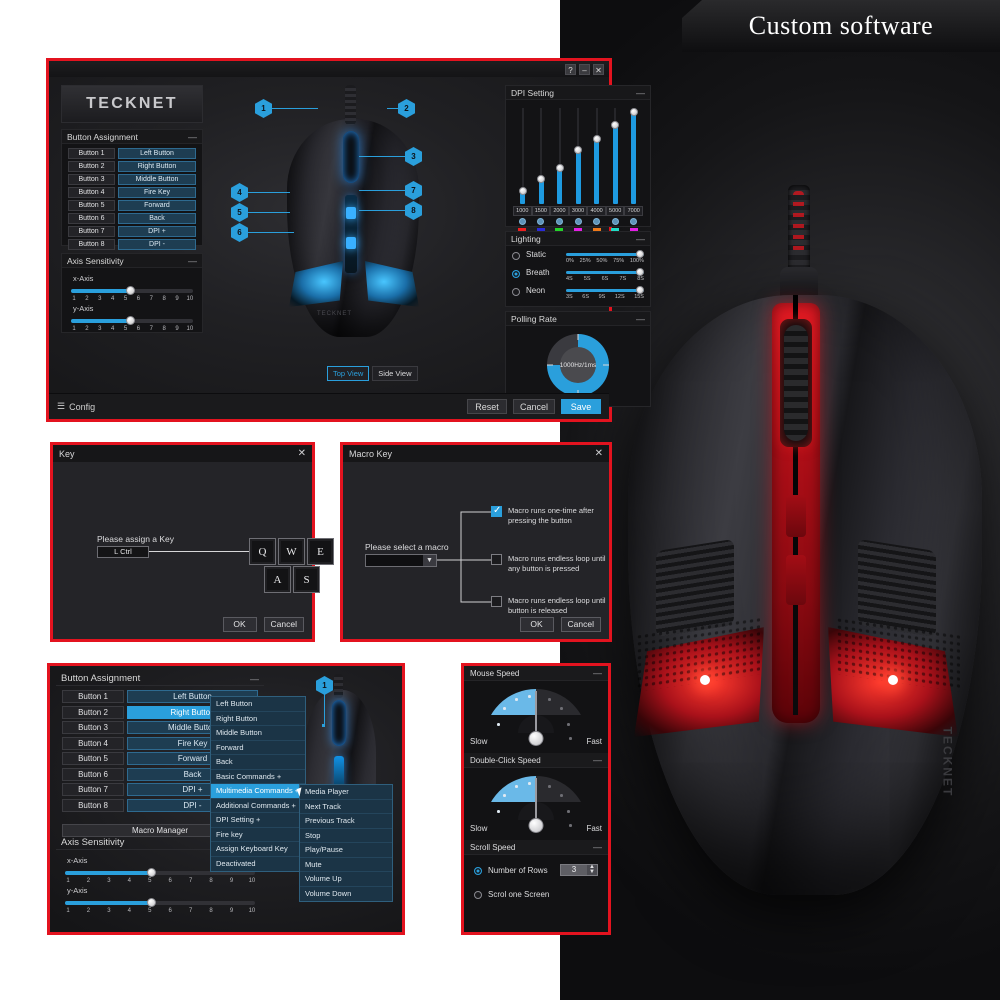 Image resolution: width=1000 pixels, height=1000 pixels. I want to click on rows-stepper: 3 ▲ ▼, so click(579, 870).